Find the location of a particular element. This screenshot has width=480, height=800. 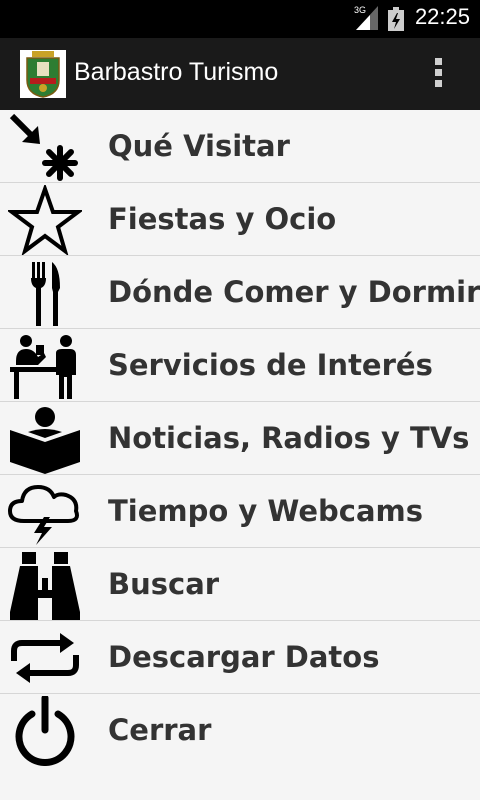

menu-item-servicios: Servicios de Interés is located at coordinates (240, 365).